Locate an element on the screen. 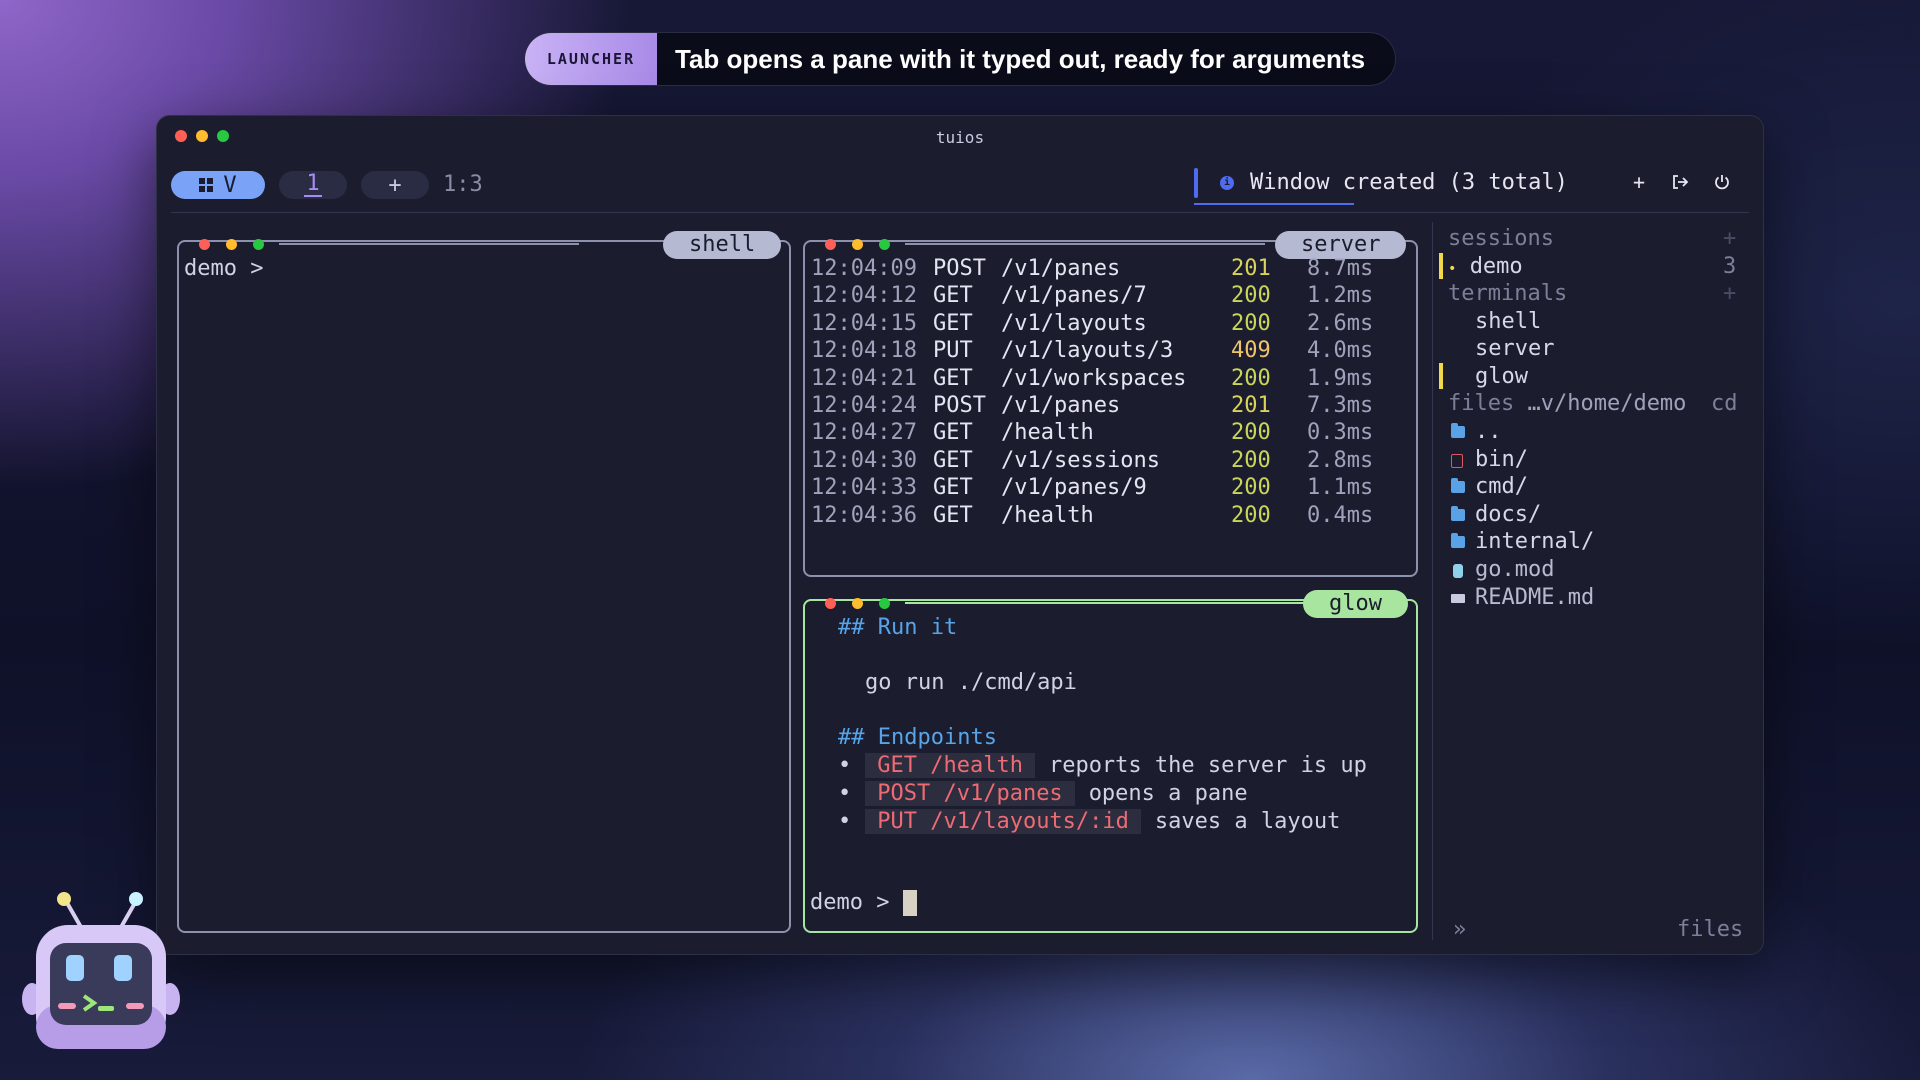 Image resolution: width=1920 pixels, height=1080 pixels. terminal-item-server: server is located at coordinates (1514, 348).